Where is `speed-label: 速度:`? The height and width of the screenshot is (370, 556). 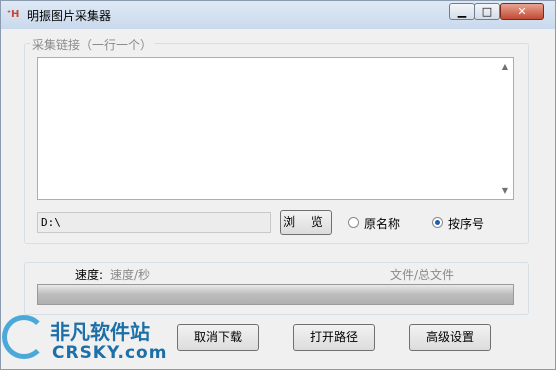 speed-label: 速度: is located at coordinates (89, 275).